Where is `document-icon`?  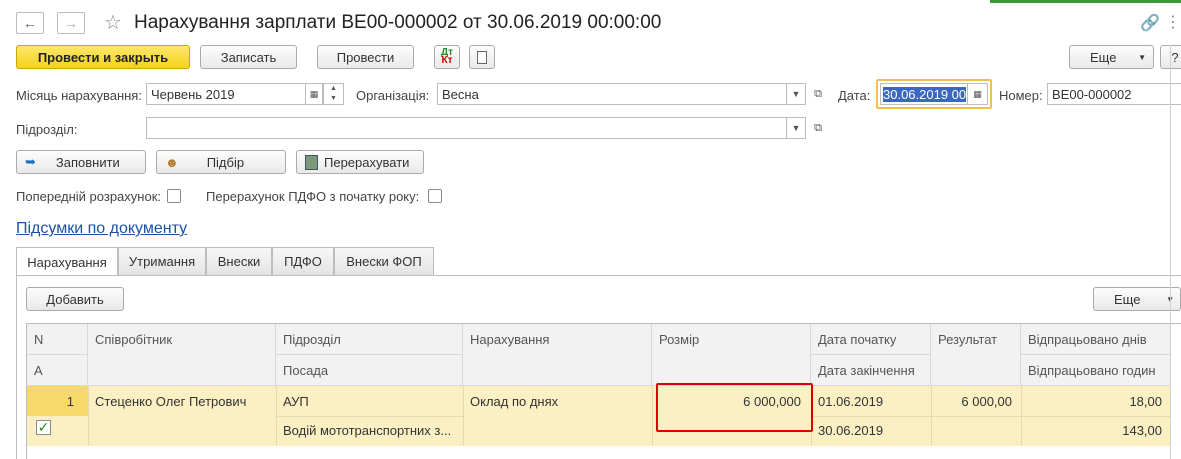 document-icon is located at coordinates (482, 57).